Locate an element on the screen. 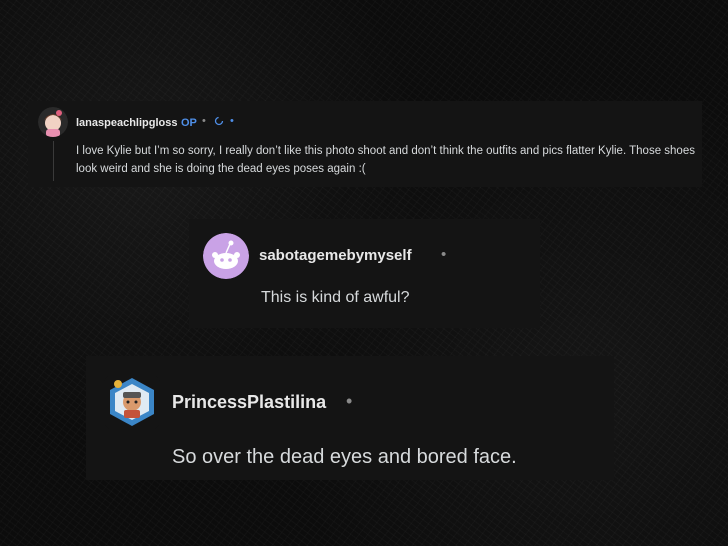 Image resolution: width=728 pixels, height=546 pixels. comment-username: lanaspeachlipgloss is located at coordinates (126, 123).